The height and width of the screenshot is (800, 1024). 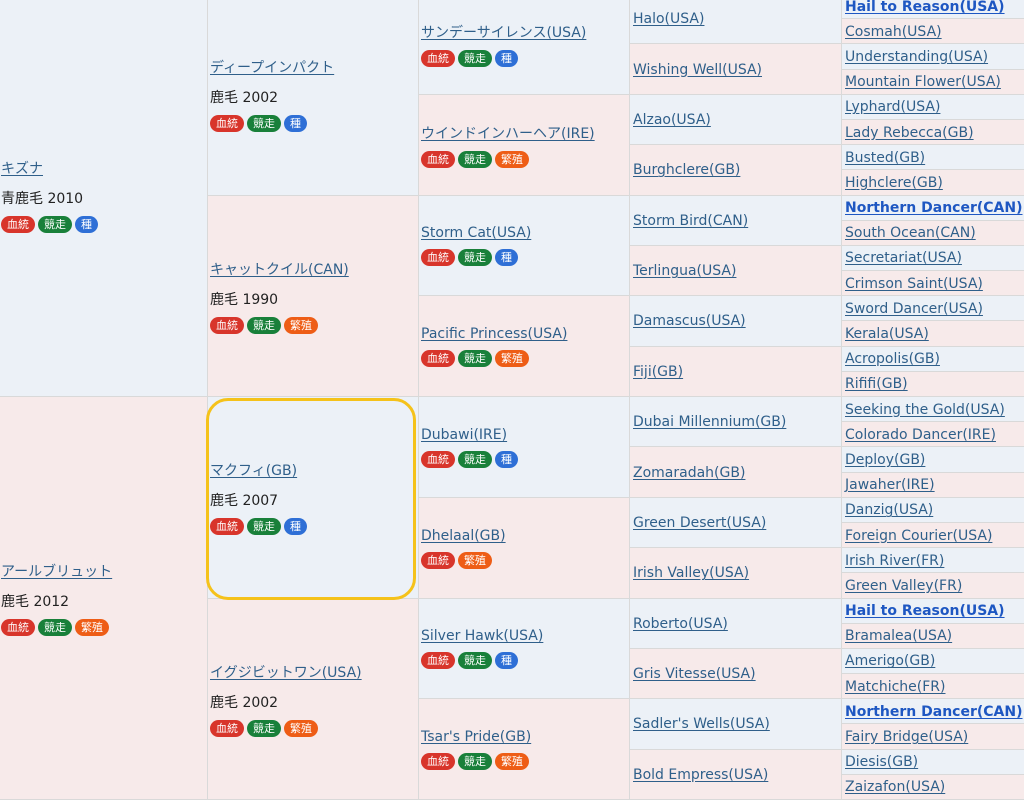 What do you see at coordinates (914, 284) in the screenshot?
I see `horse-name-link: Crimson Saint(USA)` at bounding box center [914, 284].